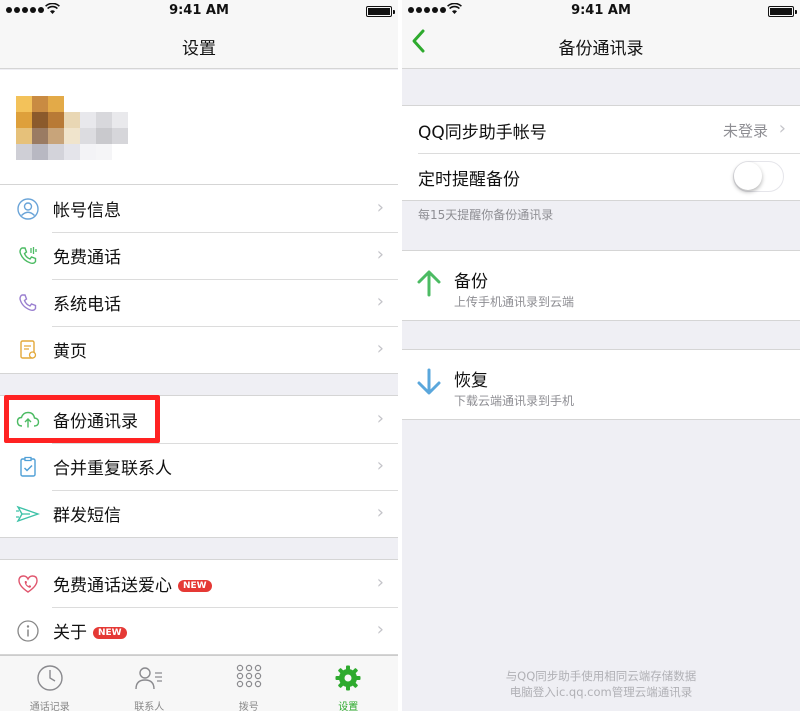  Describe the element at coordinates (199, 208) in the screenshot. I see `settings-item-account: 帐号信息 ›` at that location.